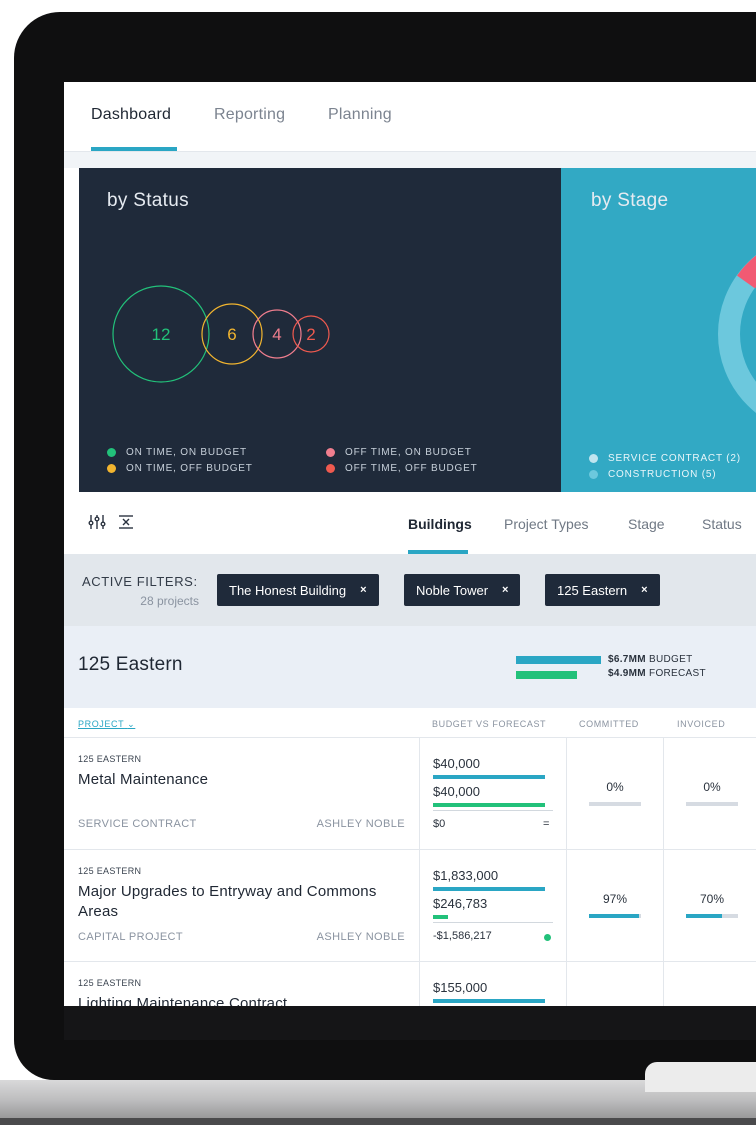 The height and width of the screenshot is (1125, 756). Describe the element at coordinates (101, 724) in the screenshot. I see `header-label: PROJECT` at that location.